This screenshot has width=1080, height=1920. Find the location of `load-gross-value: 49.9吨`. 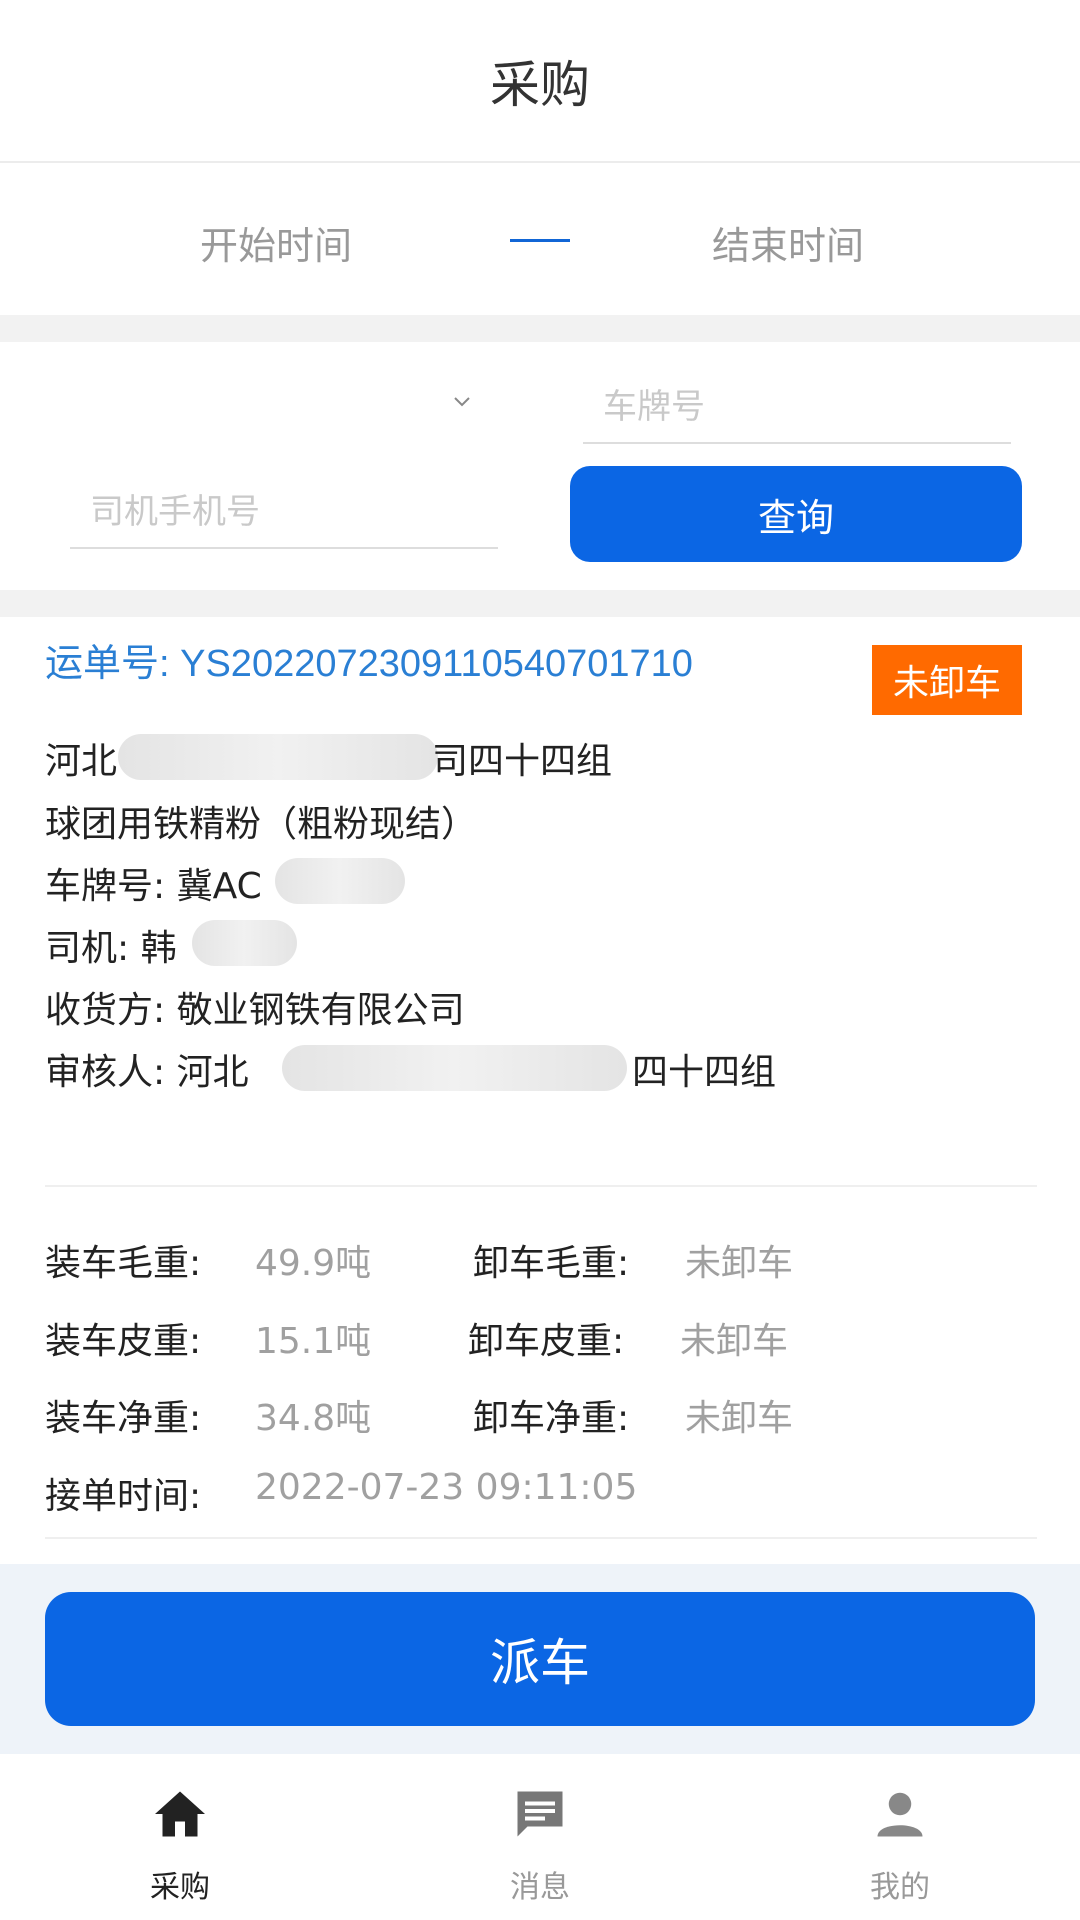

load-gross-value: 49.9吨 is located at coordinates (313, 1260).